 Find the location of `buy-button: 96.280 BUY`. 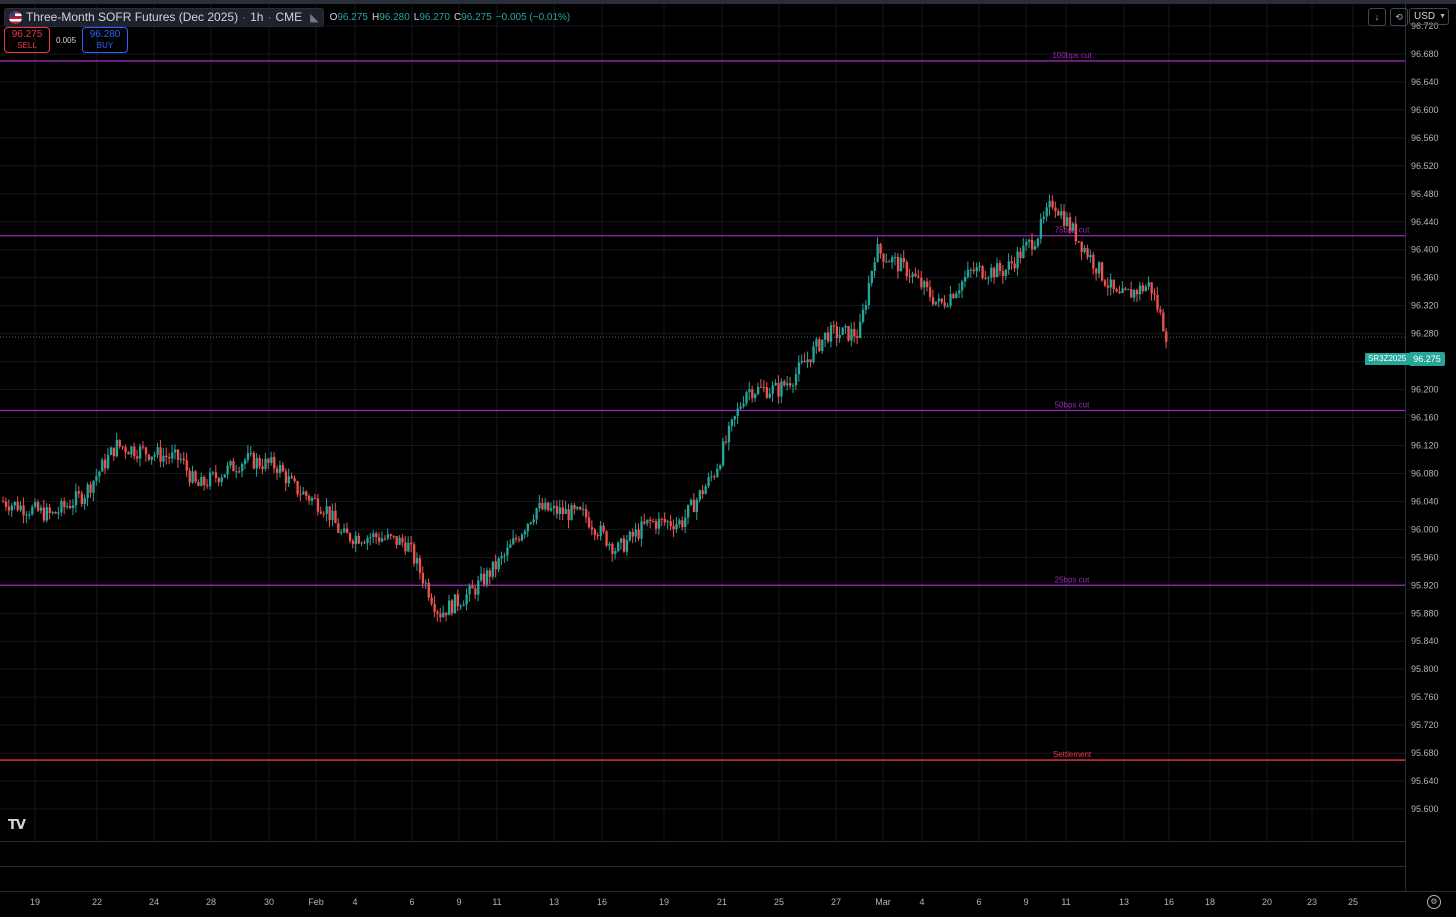

buy-button: 96.280 BUY is located at coordinates (105, 40).